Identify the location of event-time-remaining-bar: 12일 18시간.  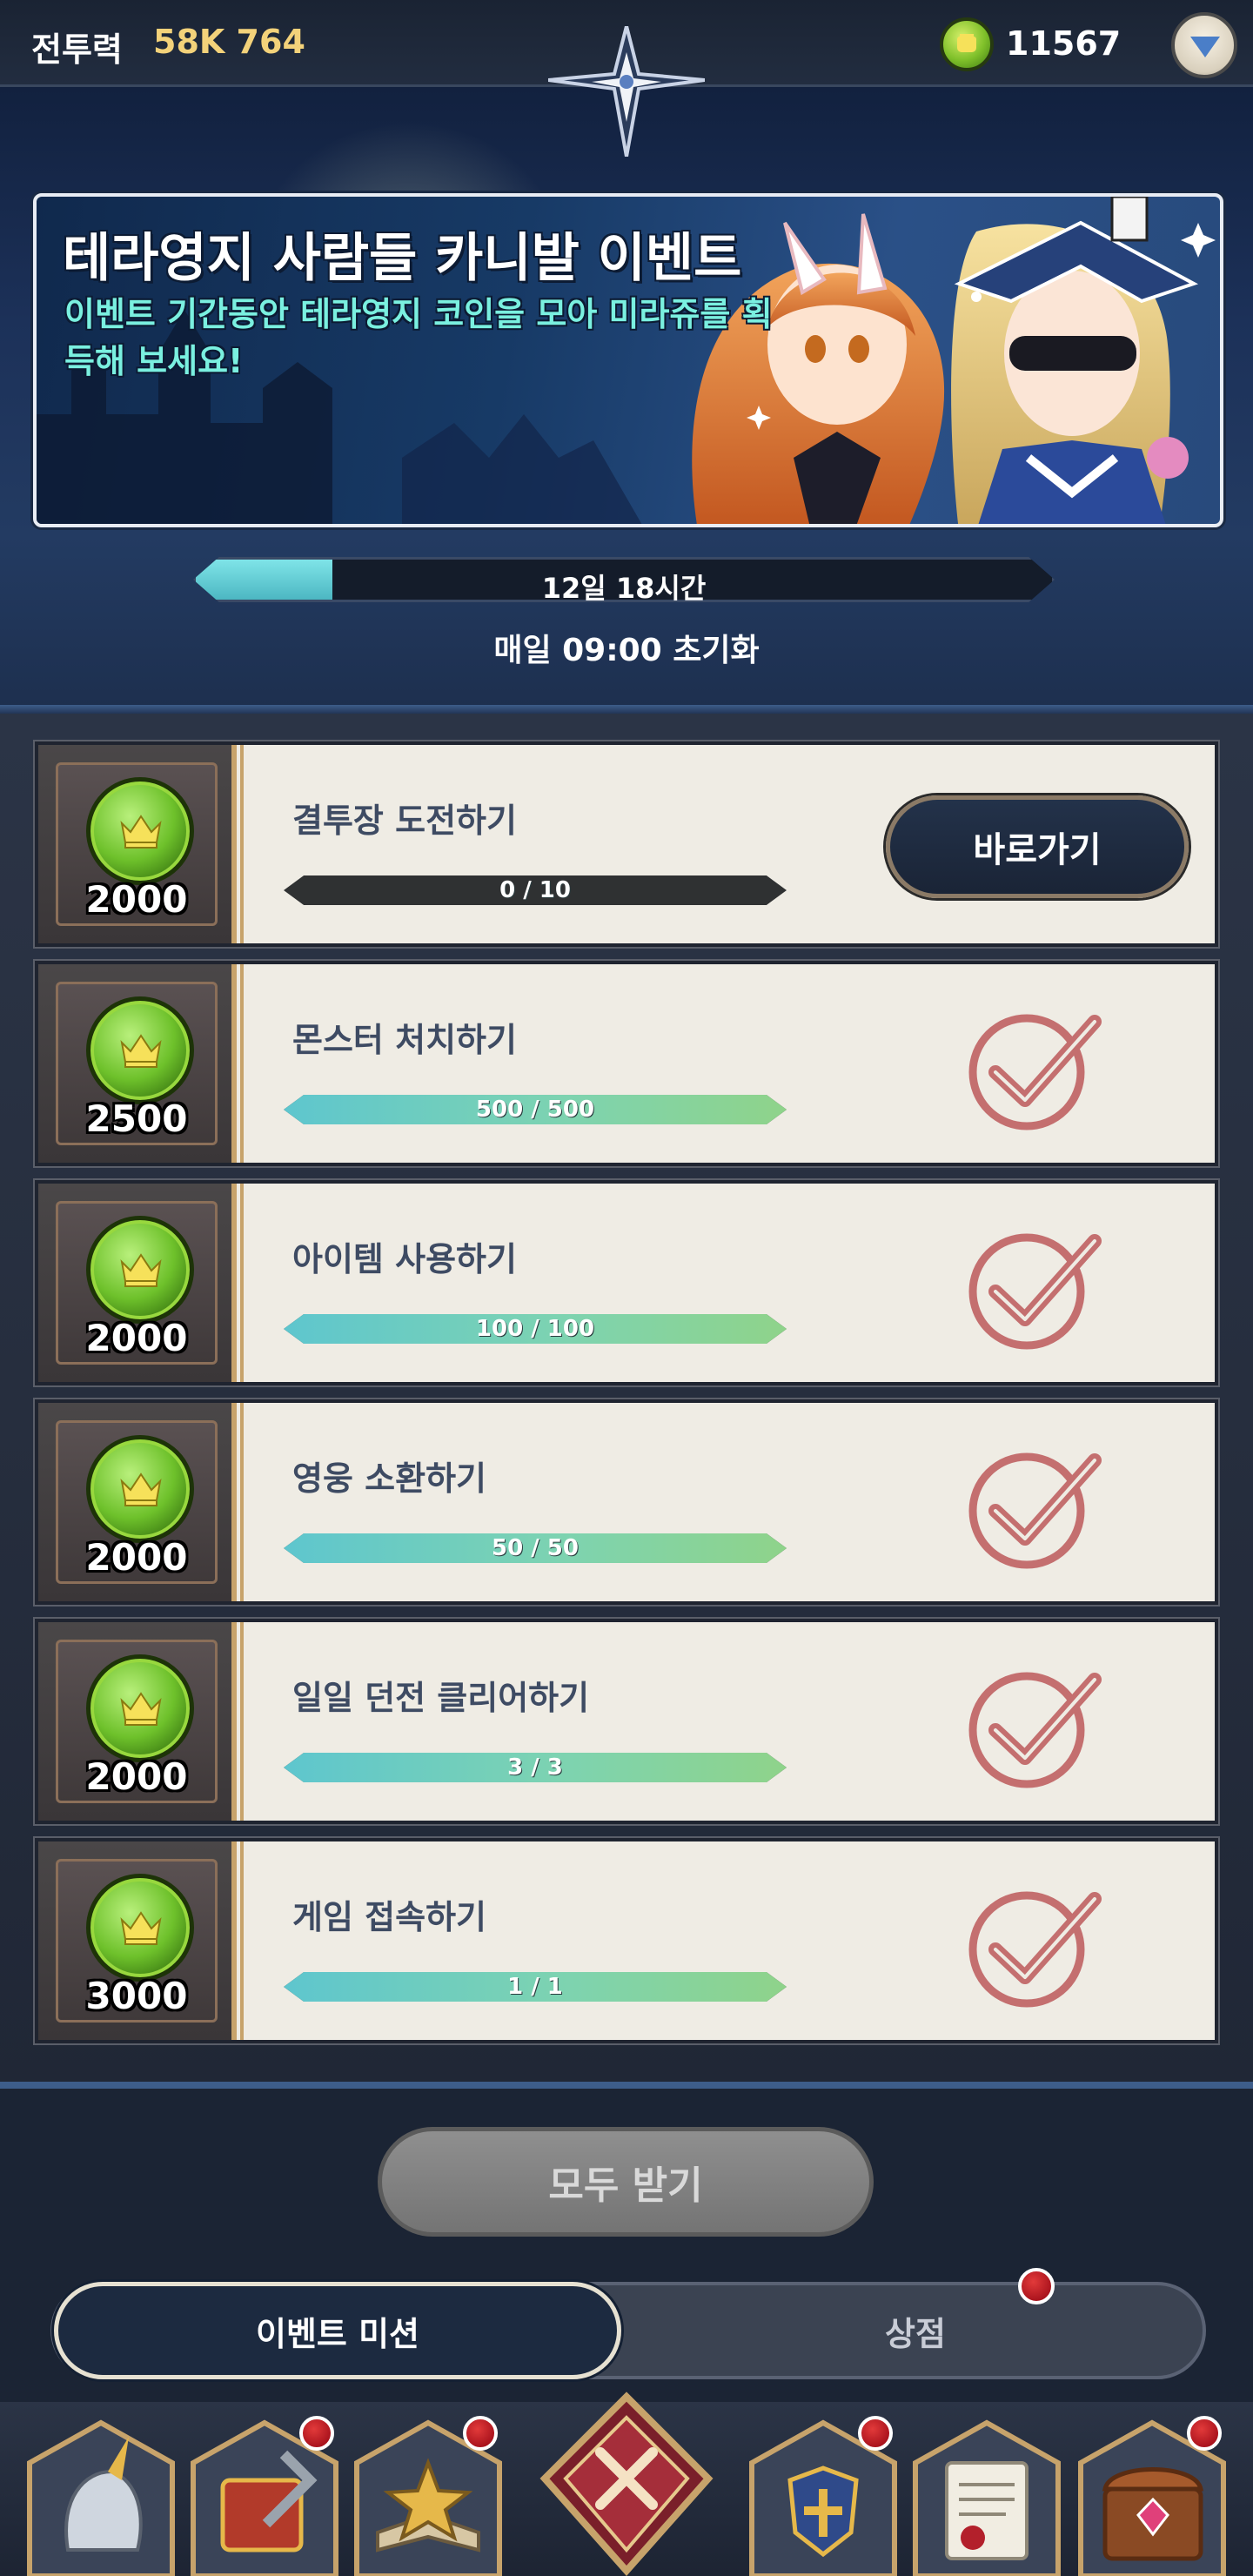
(624, 580).